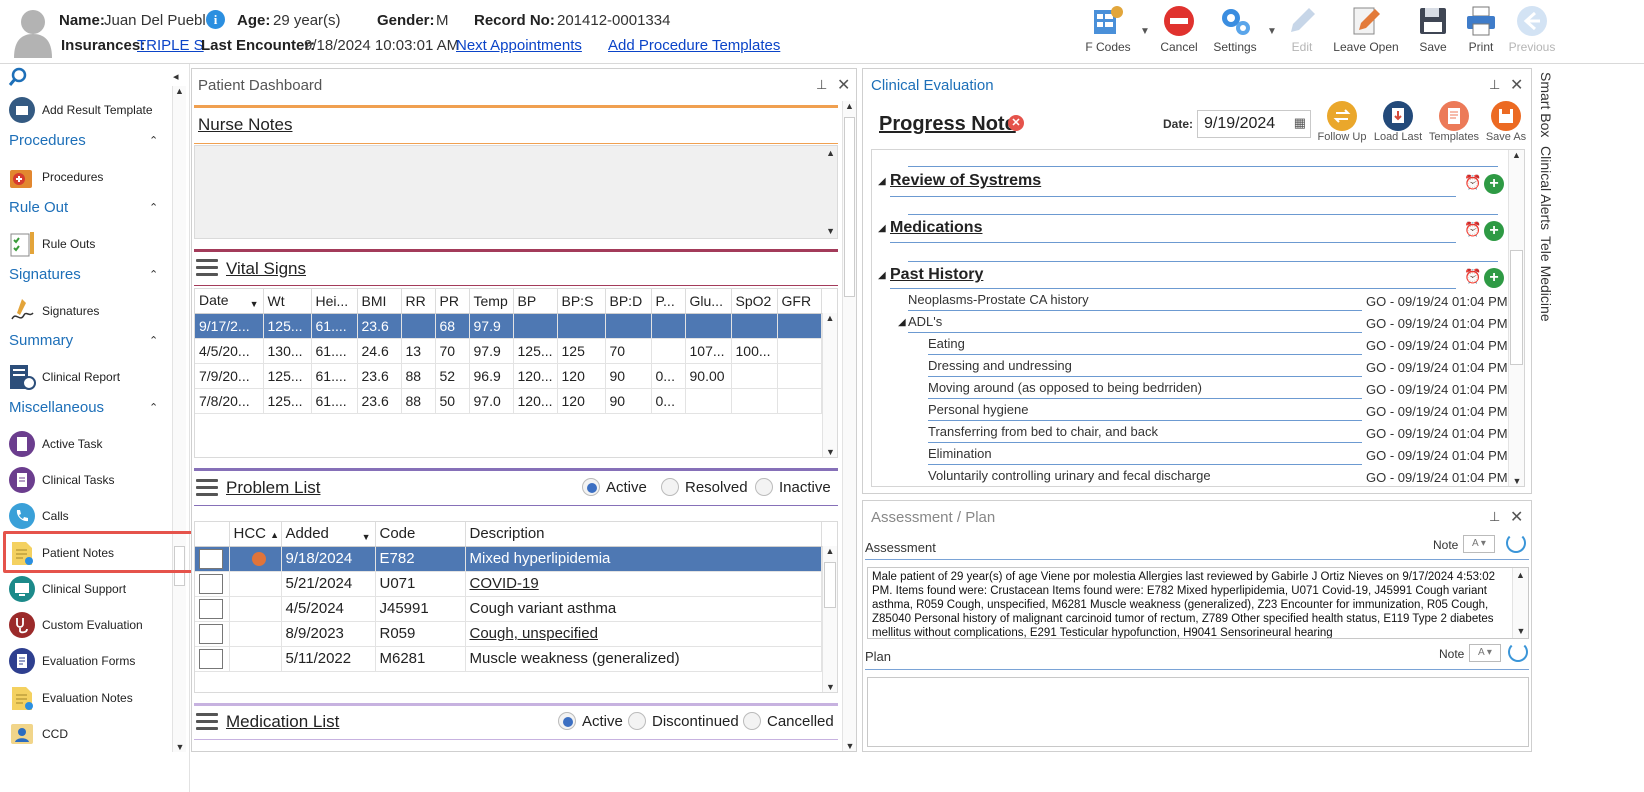 This screenshot has height=792, width=1644. What do you see at coordinates (93, 589) in the screenshot?
I see `sidebar-item-clinical-support: Clinical Support` at bounding box center [93, 589].